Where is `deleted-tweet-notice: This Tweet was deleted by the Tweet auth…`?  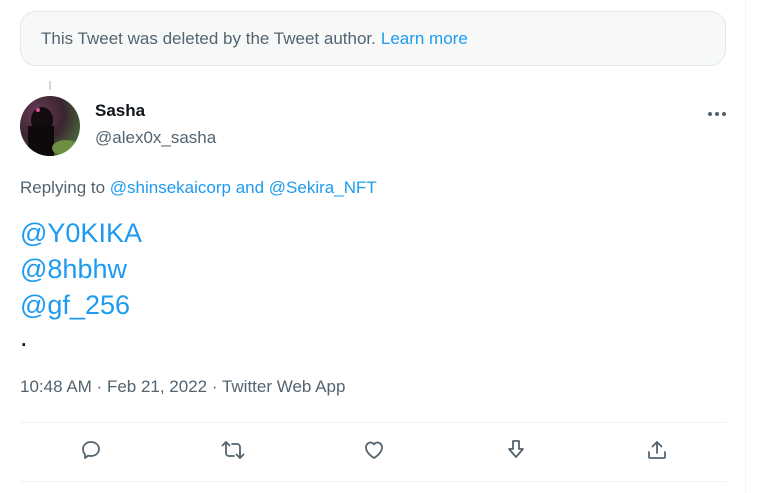
deleted-tweet-notice: This Tweet was deleted by the Tweet auth… is located at coordinates (373, 38).